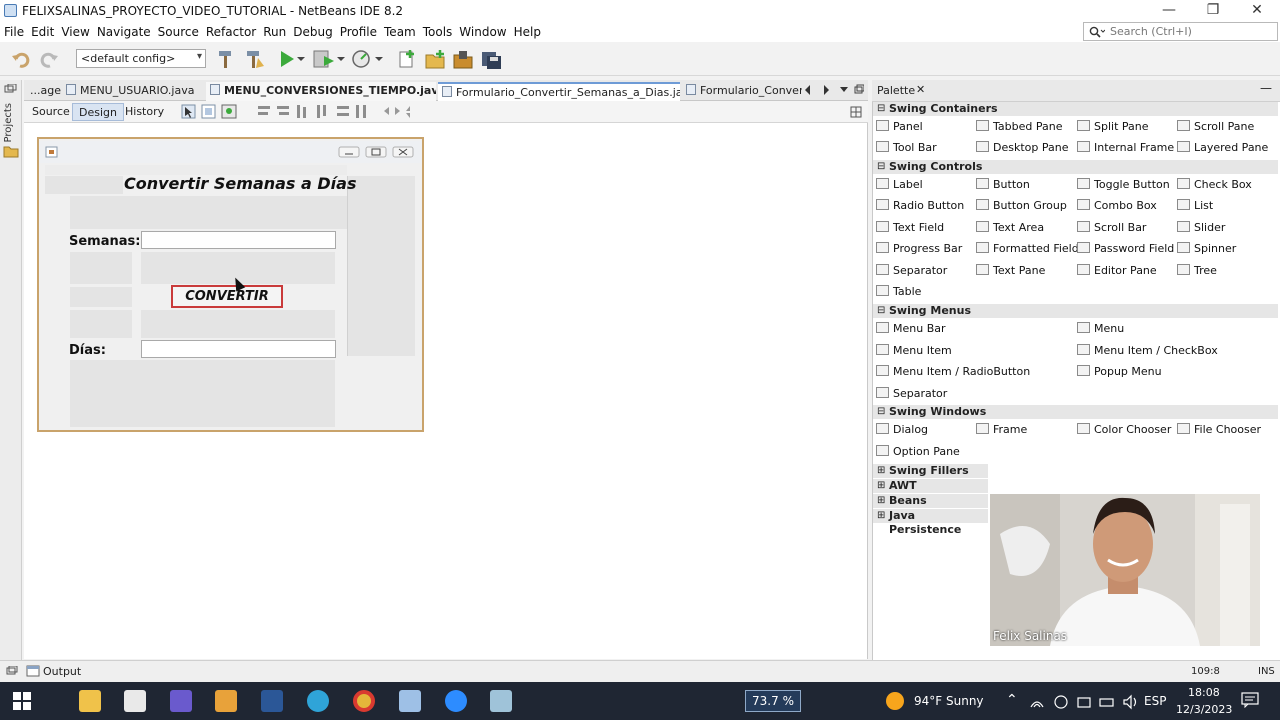 This screenshot has width=1280, height=720. What do you see at coordinates (1100, 328) in the screenshot?
I see `palette-item-menu: Menu` at bounding box center [1100, 328].